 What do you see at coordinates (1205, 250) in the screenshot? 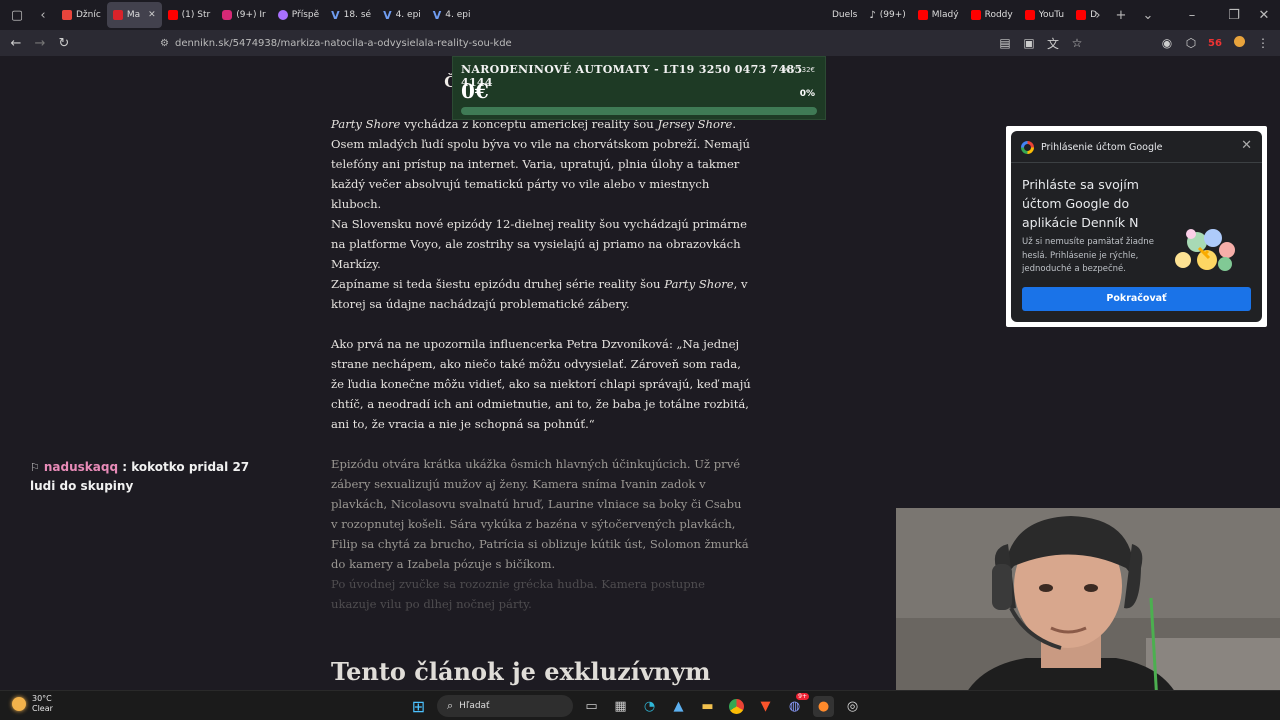
I see `passkey-illustration-icon` at bounding box center [1205, 250].